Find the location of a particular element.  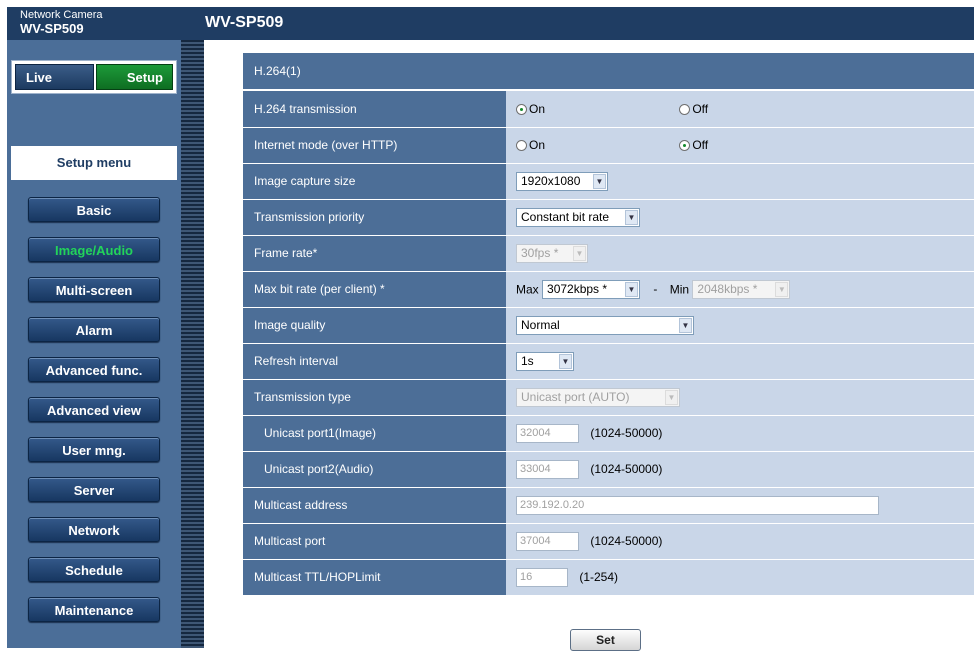

table-row: Unicast port1(Image) 32004 (1024-50000) is located at coordinates (608, 433).